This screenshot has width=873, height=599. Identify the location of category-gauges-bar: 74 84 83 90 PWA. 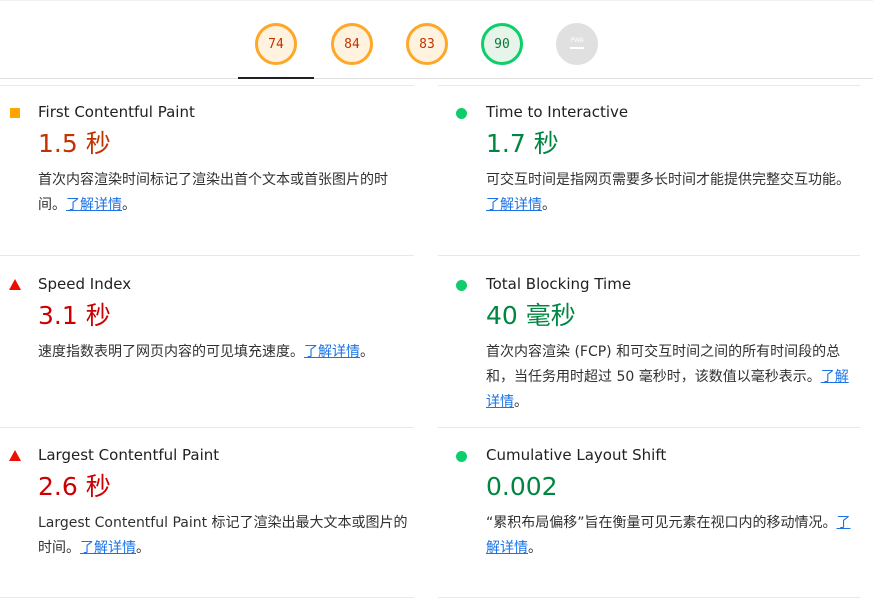
(436, 39).